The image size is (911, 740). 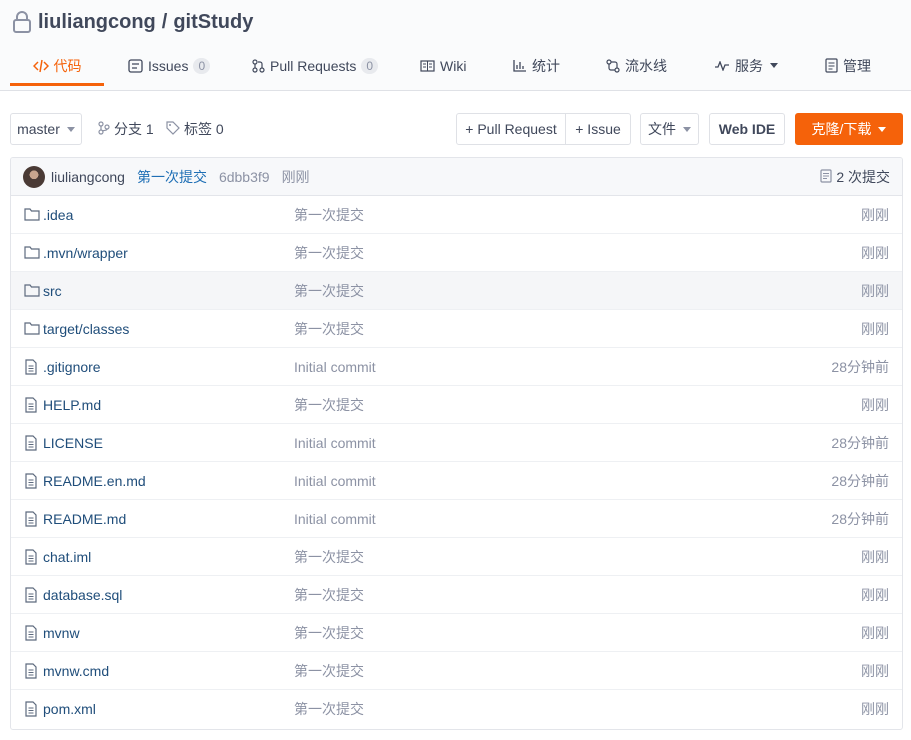 I want to click on table-row: mvnw.cmd 第一次提交 刚刚, so click(x=456, y=671).